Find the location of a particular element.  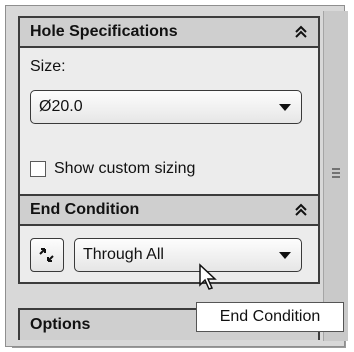

mouse-cursor-icon is located at coordinates (208, 276).